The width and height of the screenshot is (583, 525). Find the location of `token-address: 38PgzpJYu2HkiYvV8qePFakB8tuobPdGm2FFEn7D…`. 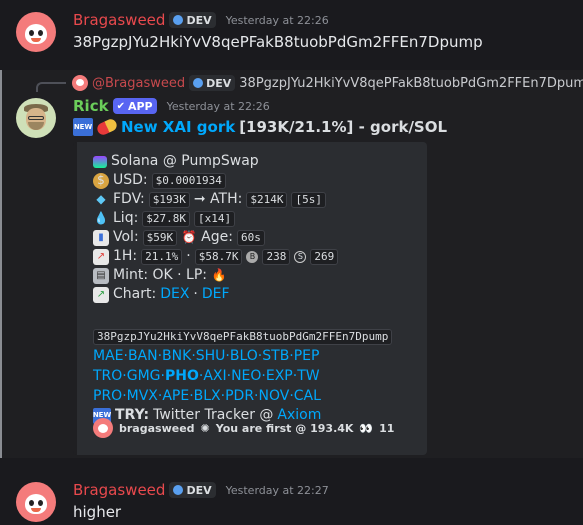

token-address: 38PgzpJYu2HkiYvV8qePFakB8tuobPdGm2FFEn7D… is located at coordinates (243, 336).